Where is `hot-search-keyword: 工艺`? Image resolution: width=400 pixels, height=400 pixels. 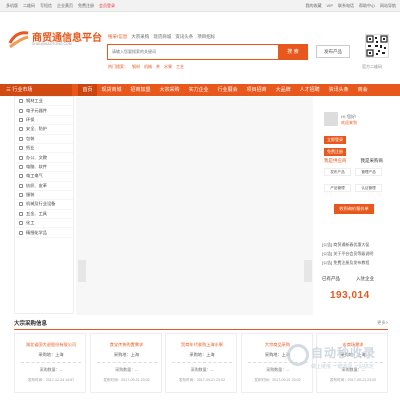 hot-search-keyword: 工艺 is located at coordinates (180, 67).